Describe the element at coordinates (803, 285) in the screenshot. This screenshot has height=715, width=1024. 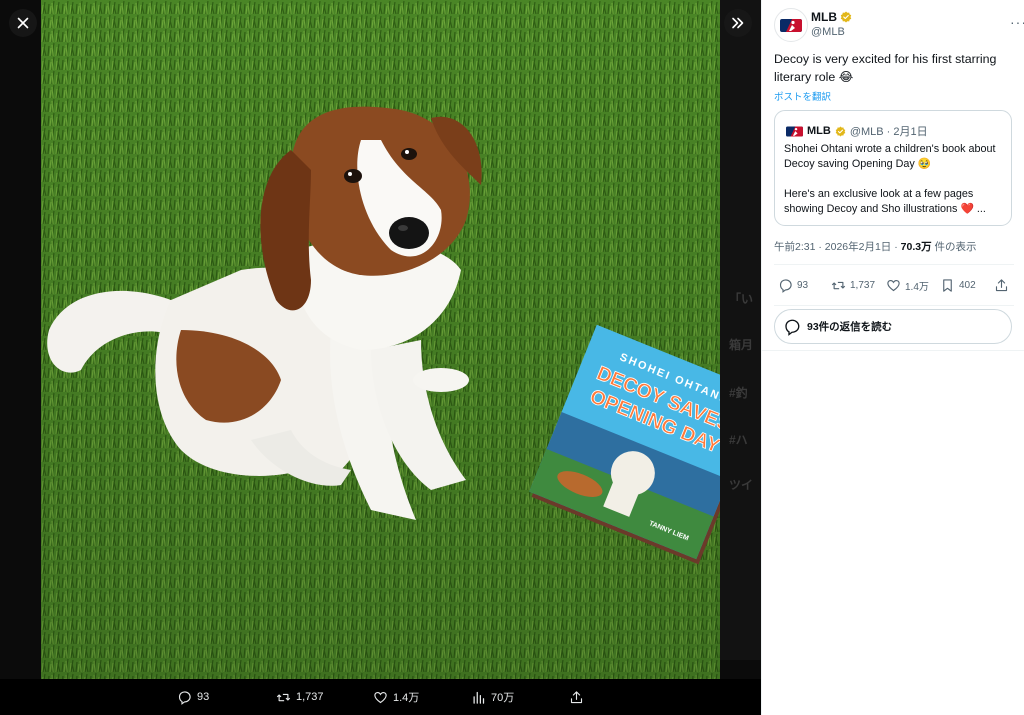
I see `reply-count: 93` at that location.